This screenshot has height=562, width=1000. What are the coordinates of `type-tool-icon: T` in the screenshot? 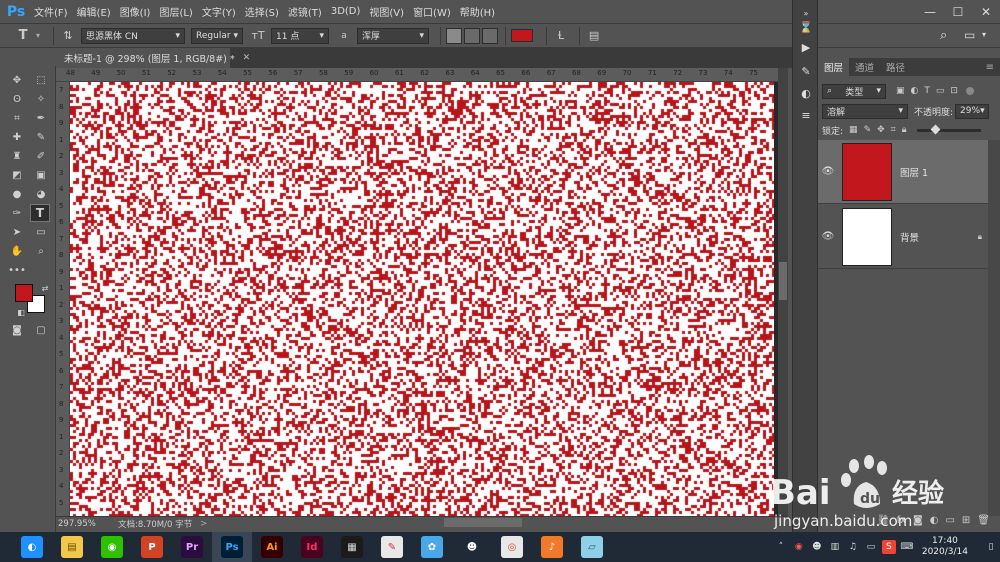 It's located at (40, 213).